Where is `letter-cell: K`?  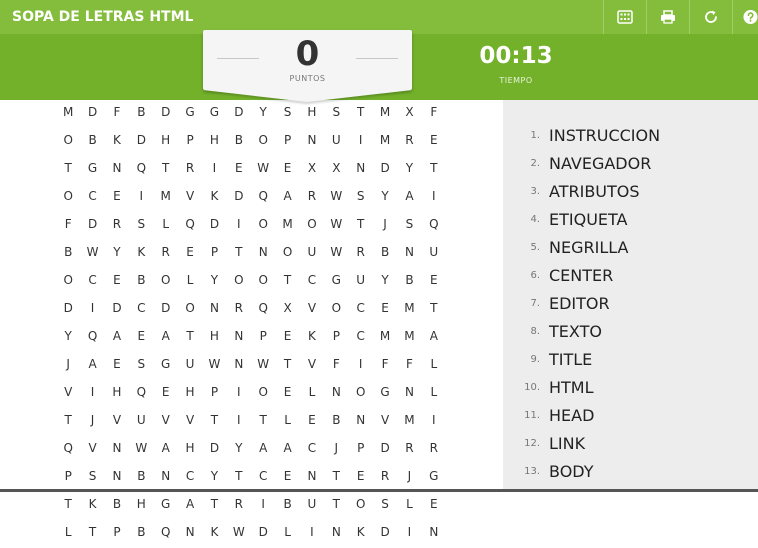
letter-cell: K is located at coordinates (117, 142).